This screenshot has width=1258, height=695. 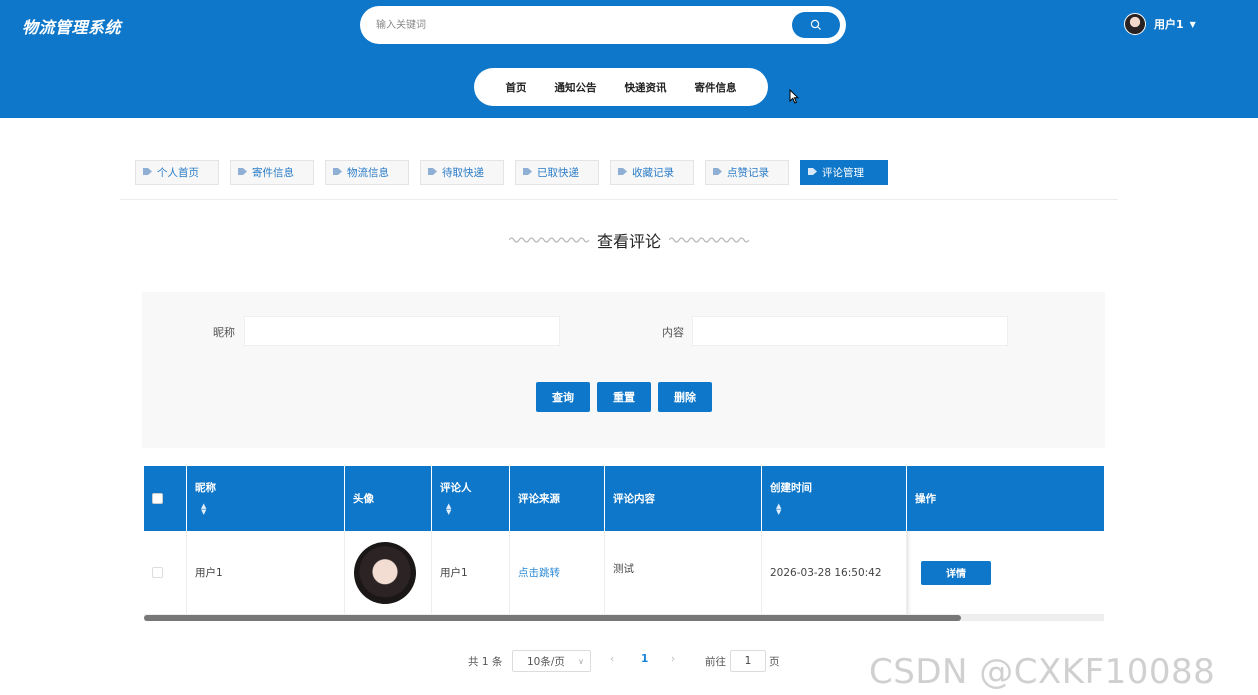 What do you see at coordinates (685, 397) in the screenshot?
I see `delete-button: 删除` at bounding box center [685, 397].